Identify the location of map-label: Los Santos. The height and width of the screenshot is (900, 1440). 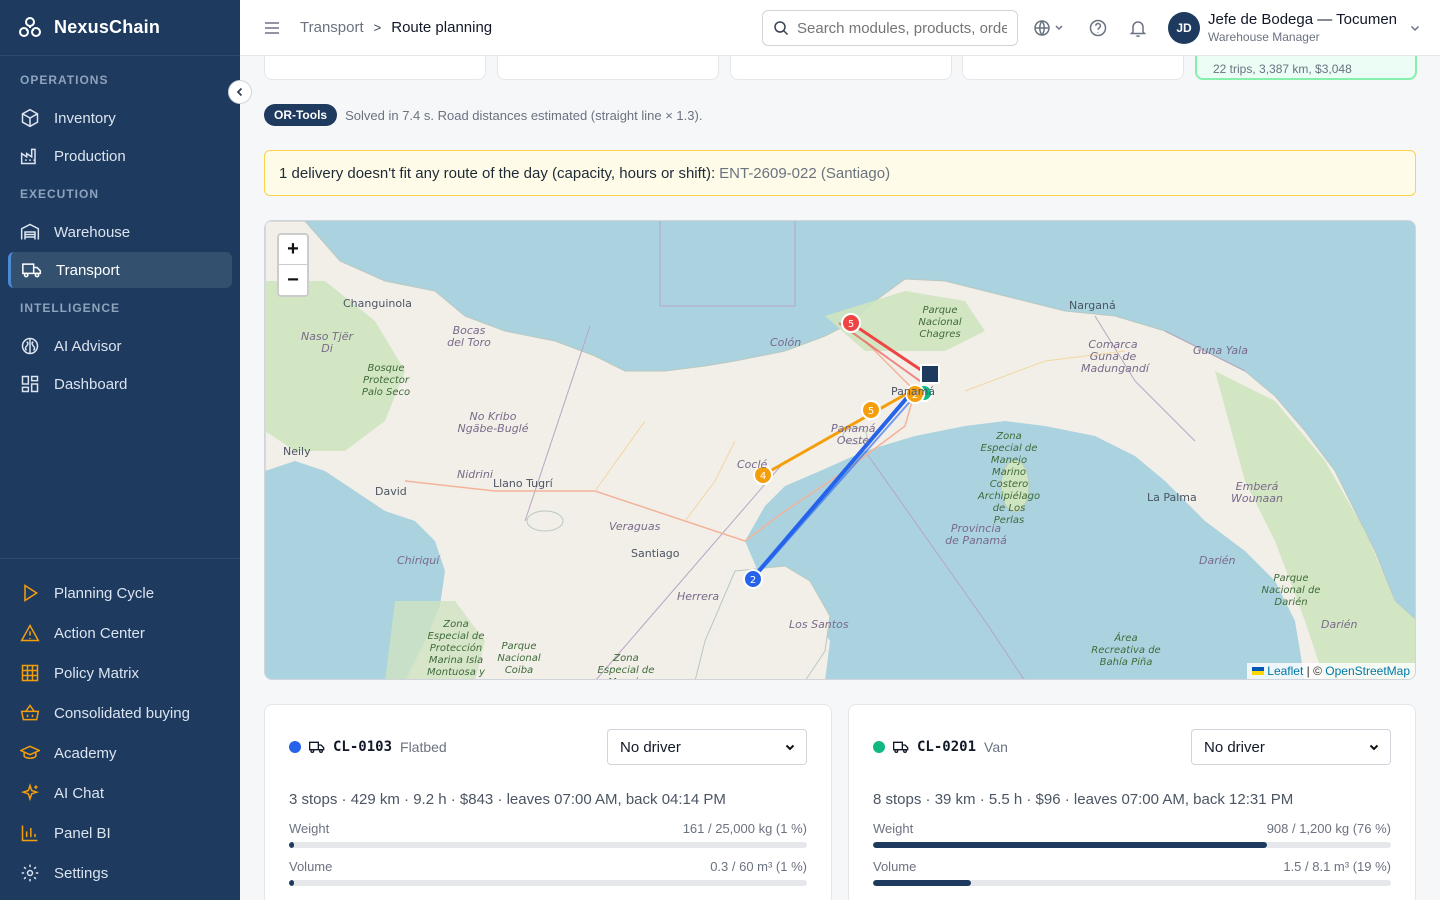
(819, 624).